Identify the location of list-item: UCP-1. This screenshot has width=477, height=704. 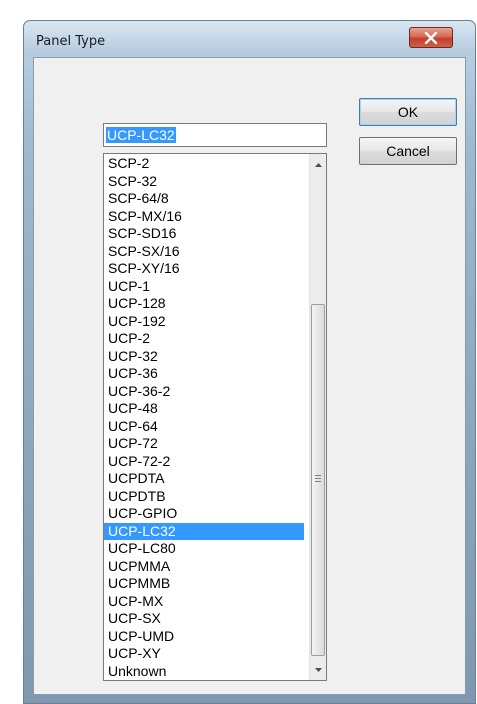
(204, 287).